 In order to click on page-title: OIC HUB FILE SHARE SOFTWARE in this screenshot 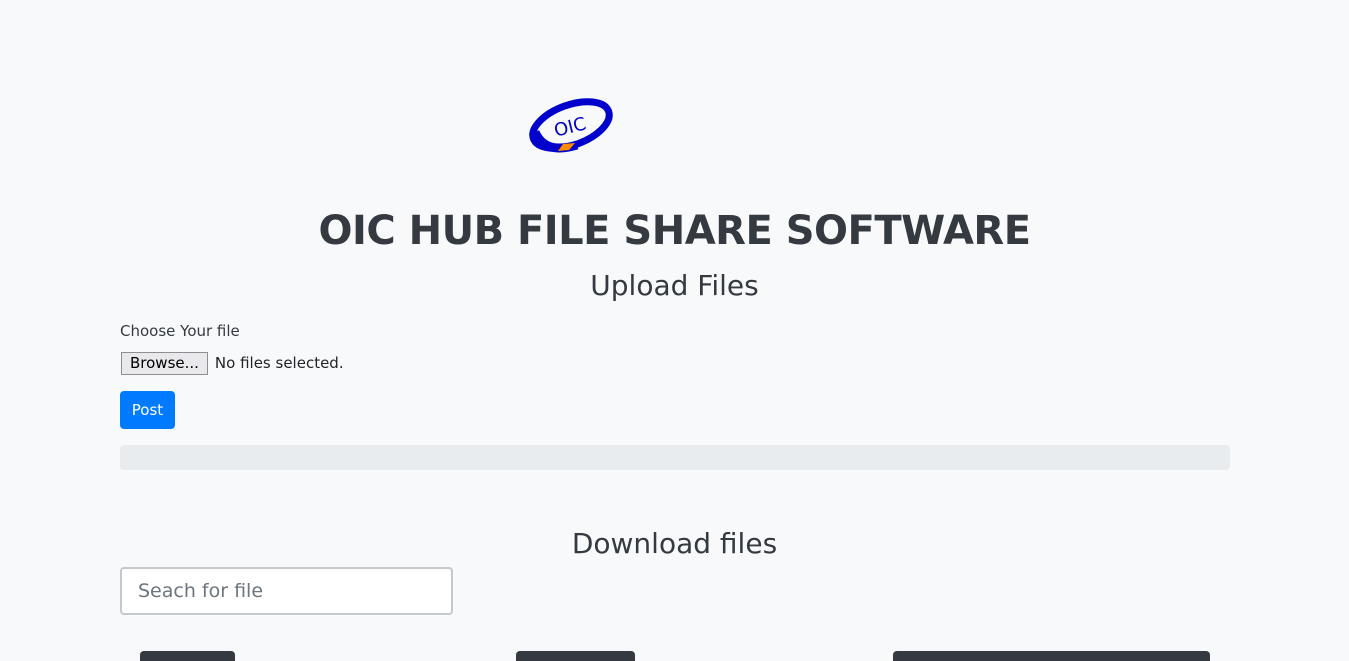, I will do `click(674, 231)`.